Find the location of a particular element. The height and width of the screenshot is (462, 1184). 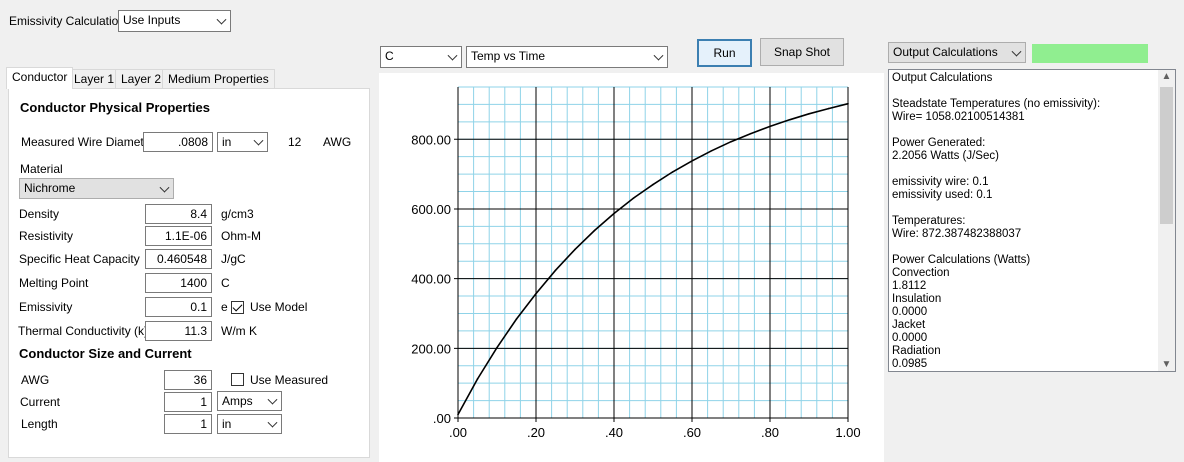

x-tick-label: .20 is located at coordinates (536, 432).